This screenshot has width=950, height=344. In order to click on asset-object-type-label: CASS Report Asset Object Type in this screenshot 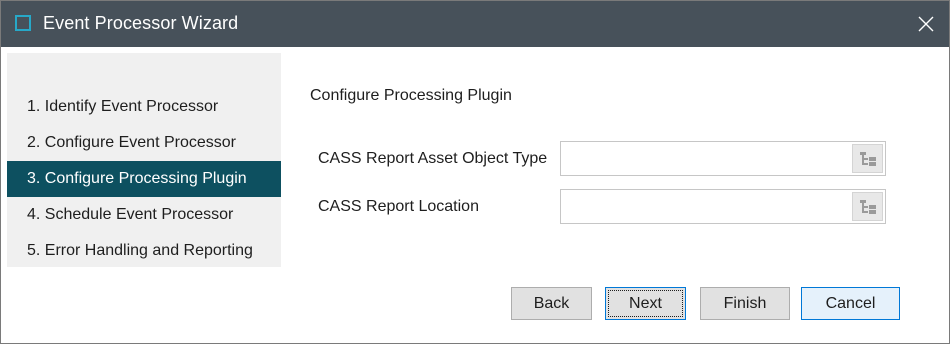, I will do `click(433, 158)`.